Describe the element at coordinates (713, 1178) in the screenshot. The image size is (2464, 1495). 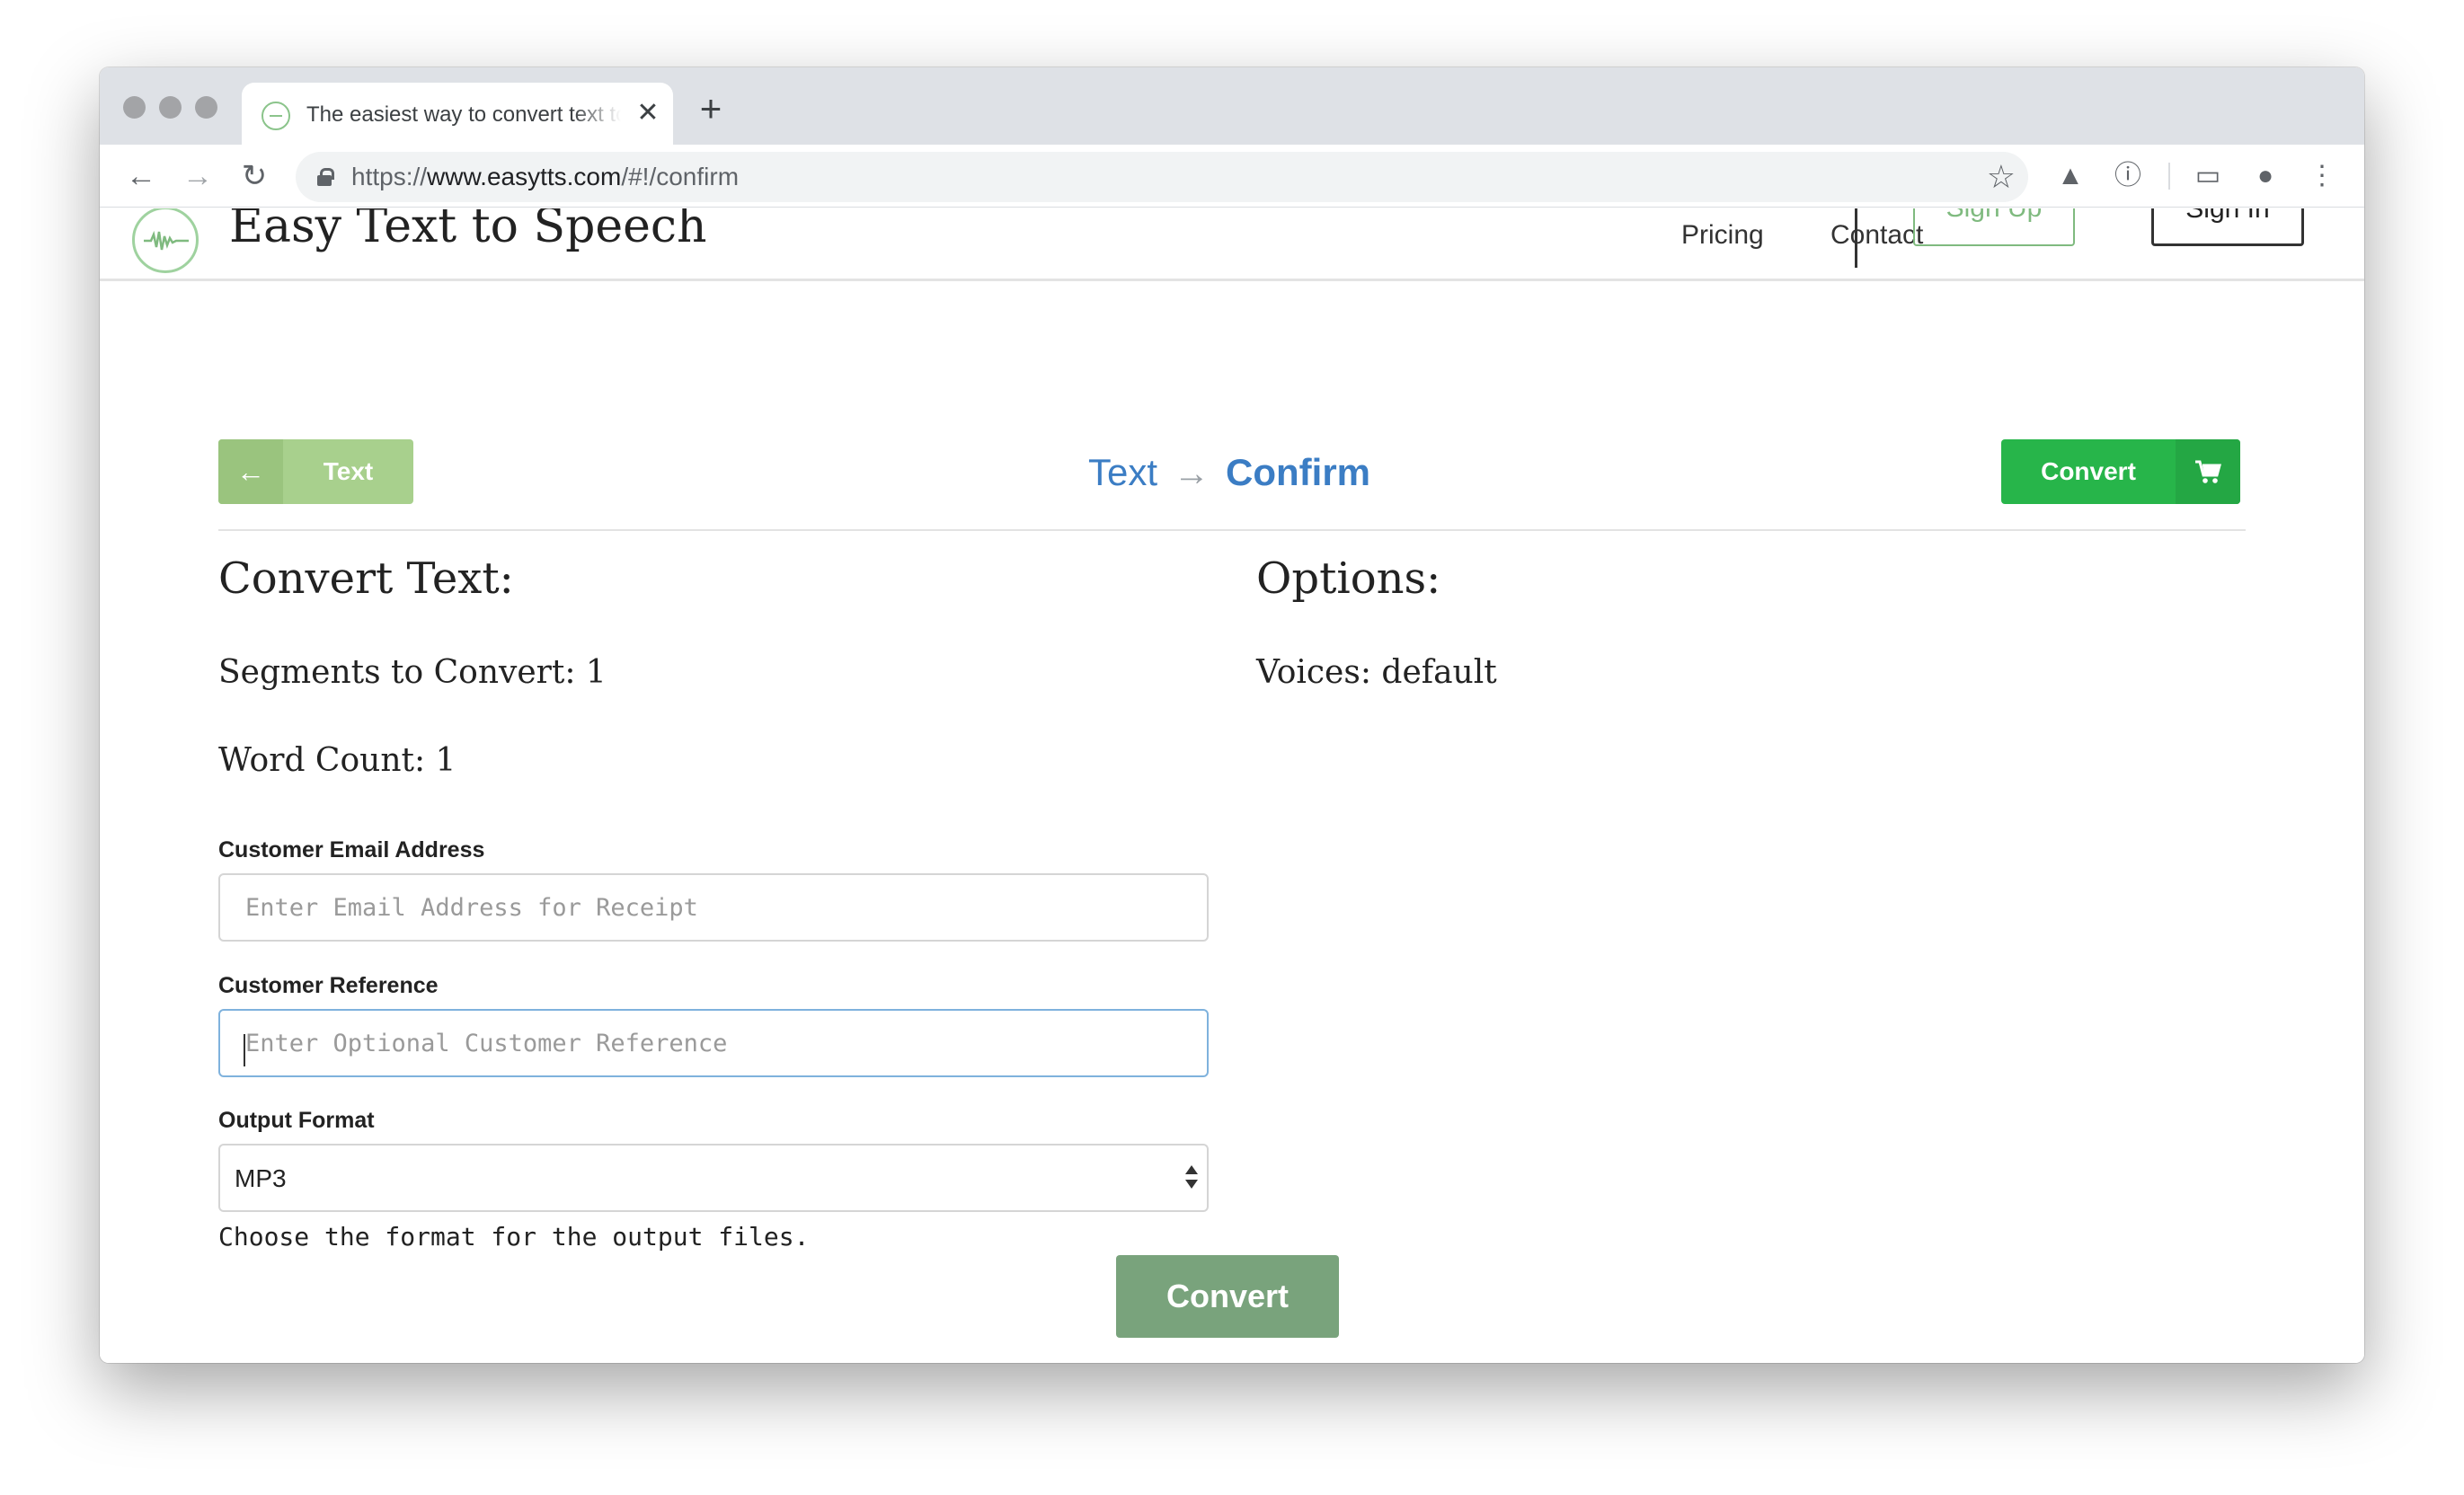
I see `output-format-select: MP3` at that location.